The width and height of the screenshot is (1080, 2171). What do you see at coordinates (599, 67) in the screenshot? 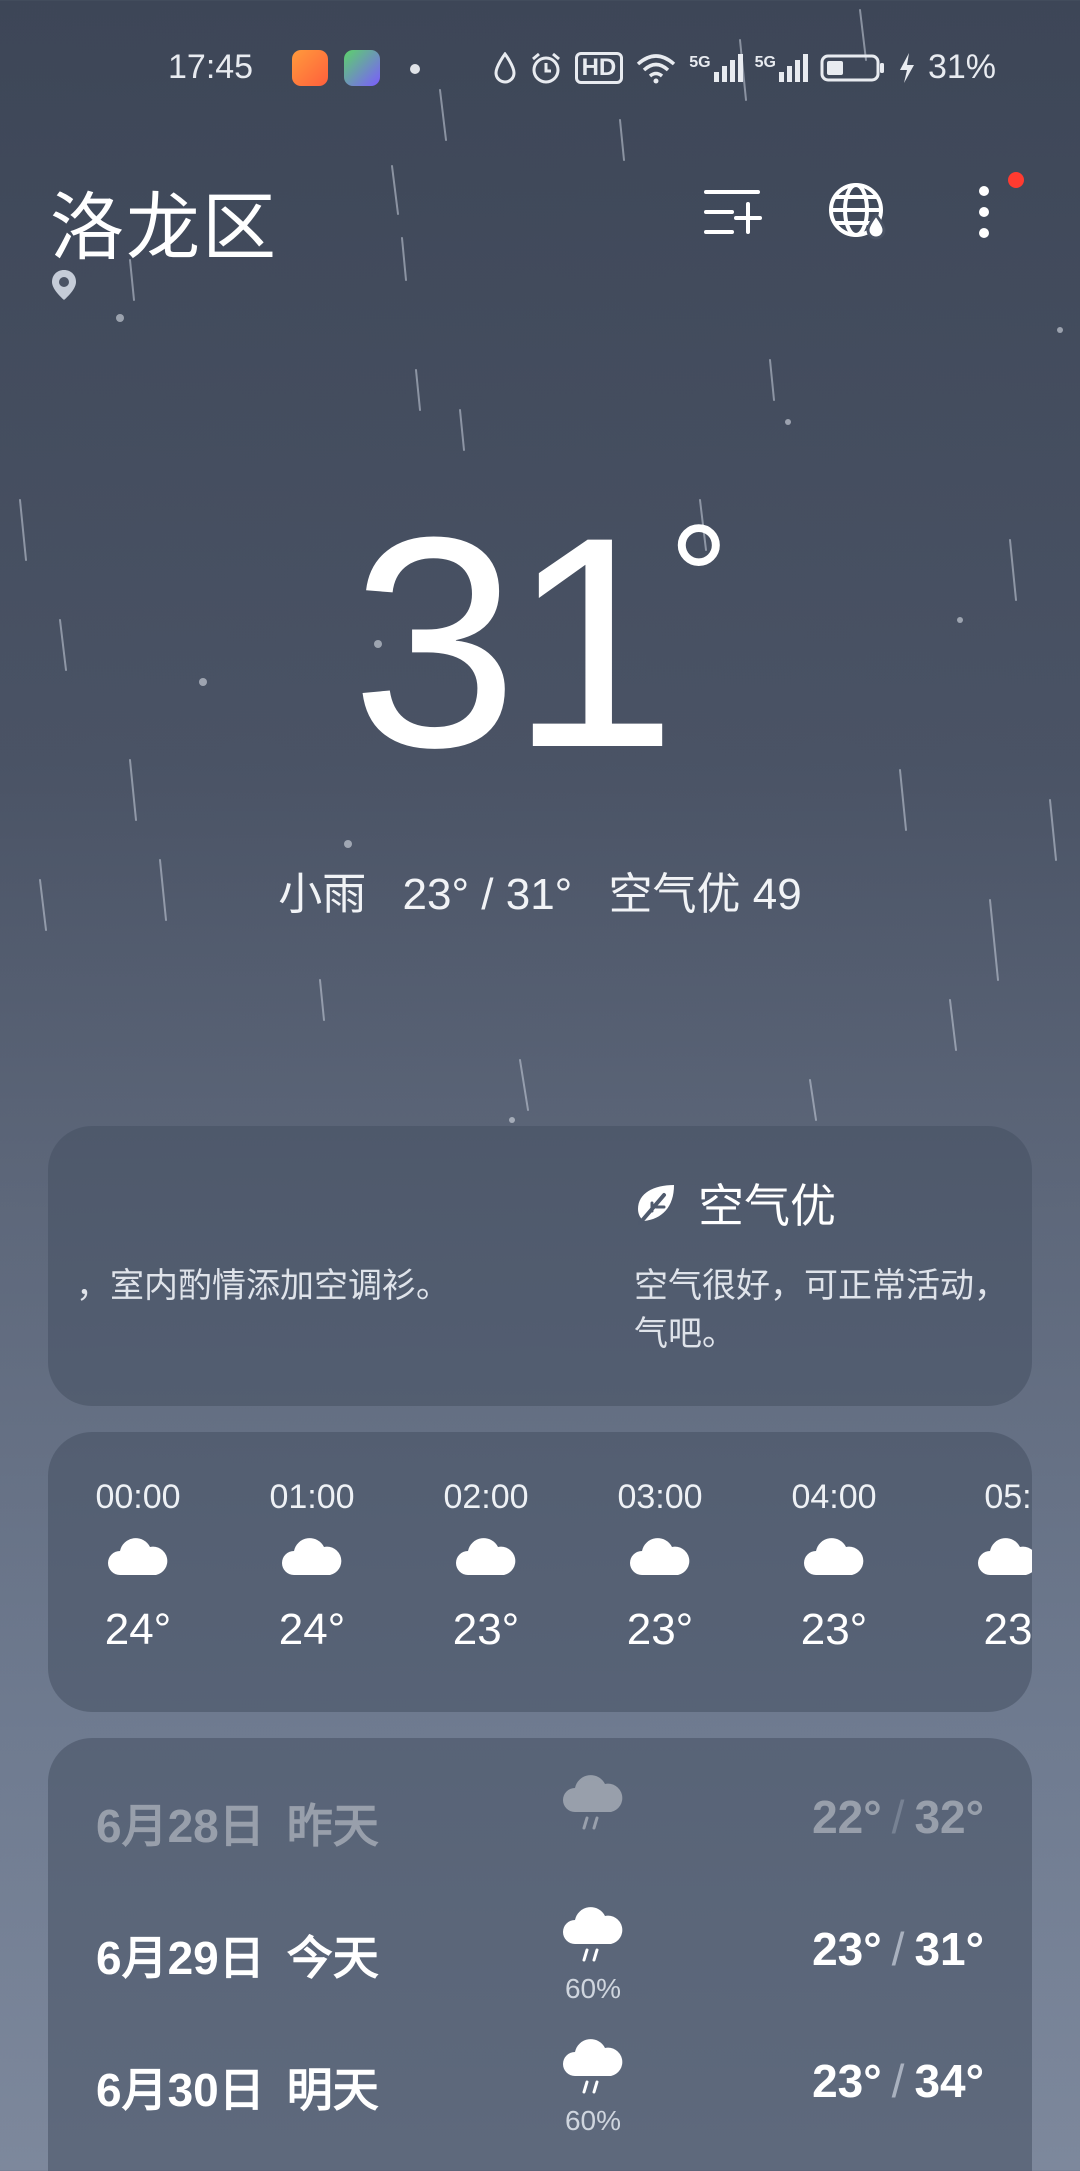
I see `hd-icon: HD` at bounding box center [599, 67].